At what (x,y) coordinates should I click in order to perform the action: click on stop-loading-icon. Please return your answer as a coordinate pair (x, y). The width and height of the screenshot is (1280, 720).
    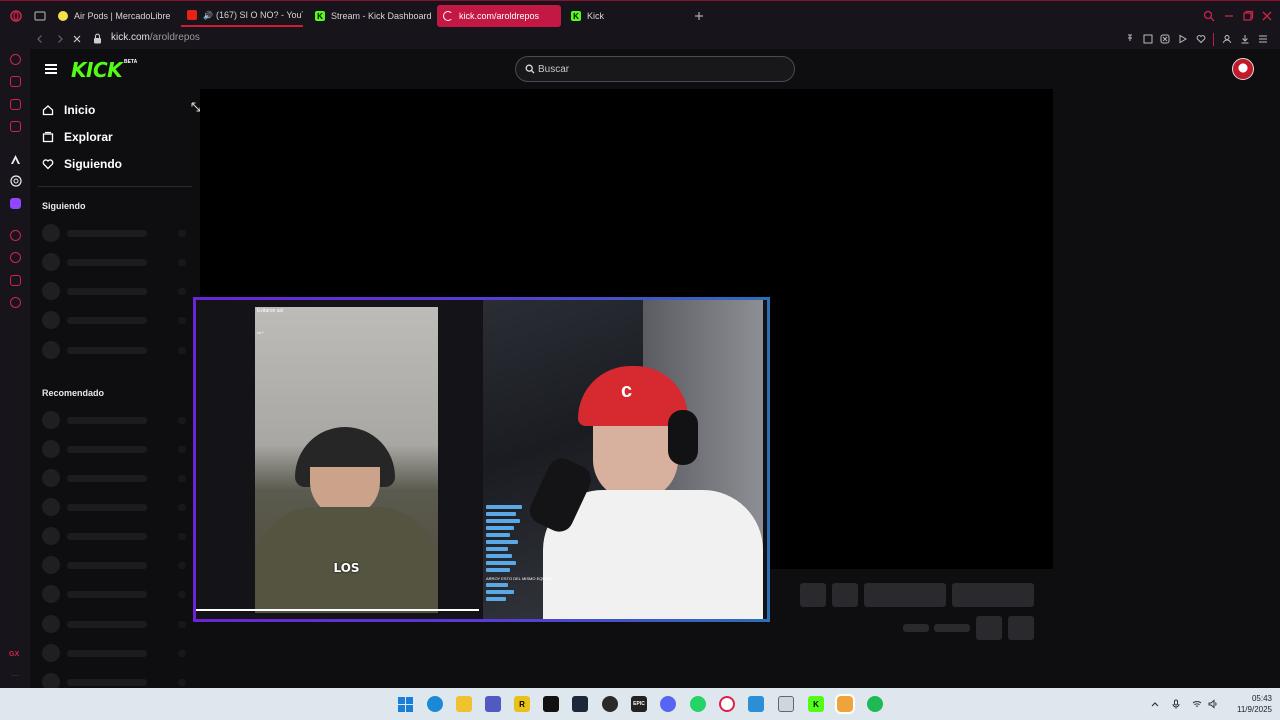
    Looking at the image, I should click on (77, 39).